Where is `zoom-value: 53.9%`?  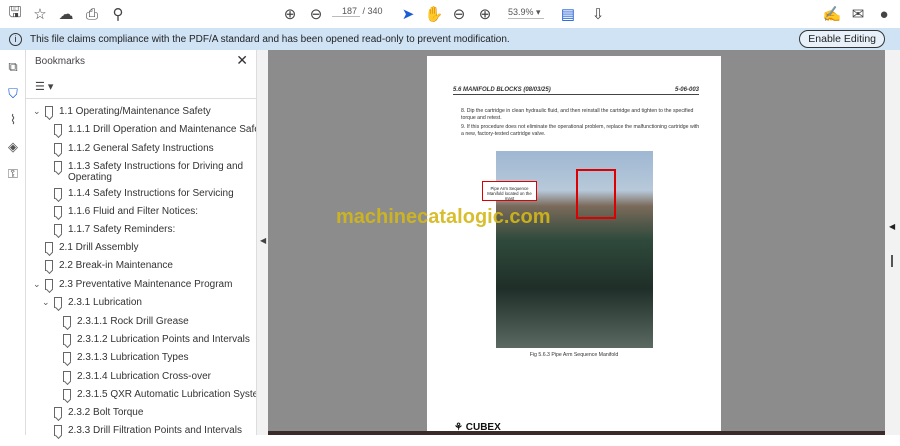 zoom-value: 53.9% is located at coordinates (521, 12).